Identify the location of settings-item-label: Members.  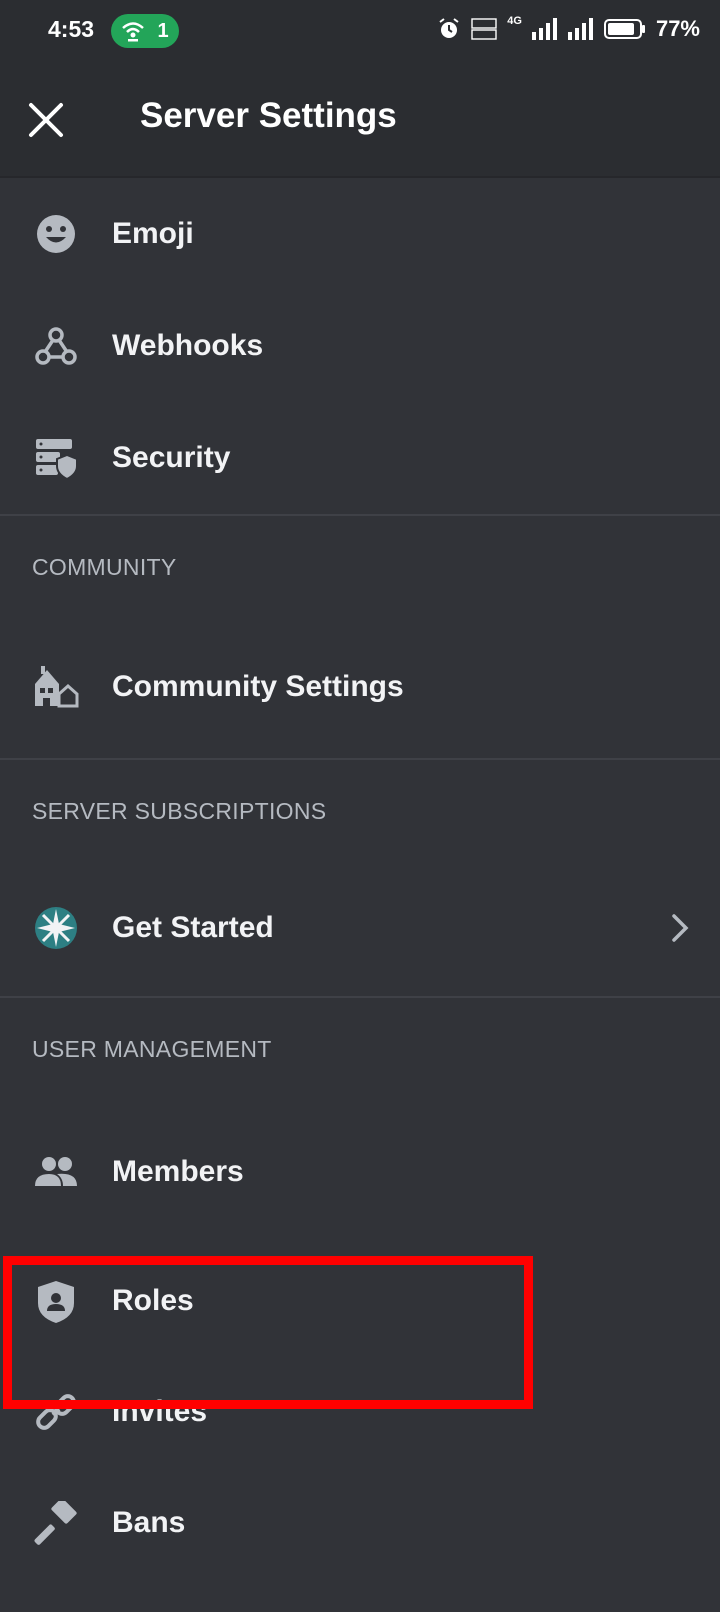
(178, 1171).